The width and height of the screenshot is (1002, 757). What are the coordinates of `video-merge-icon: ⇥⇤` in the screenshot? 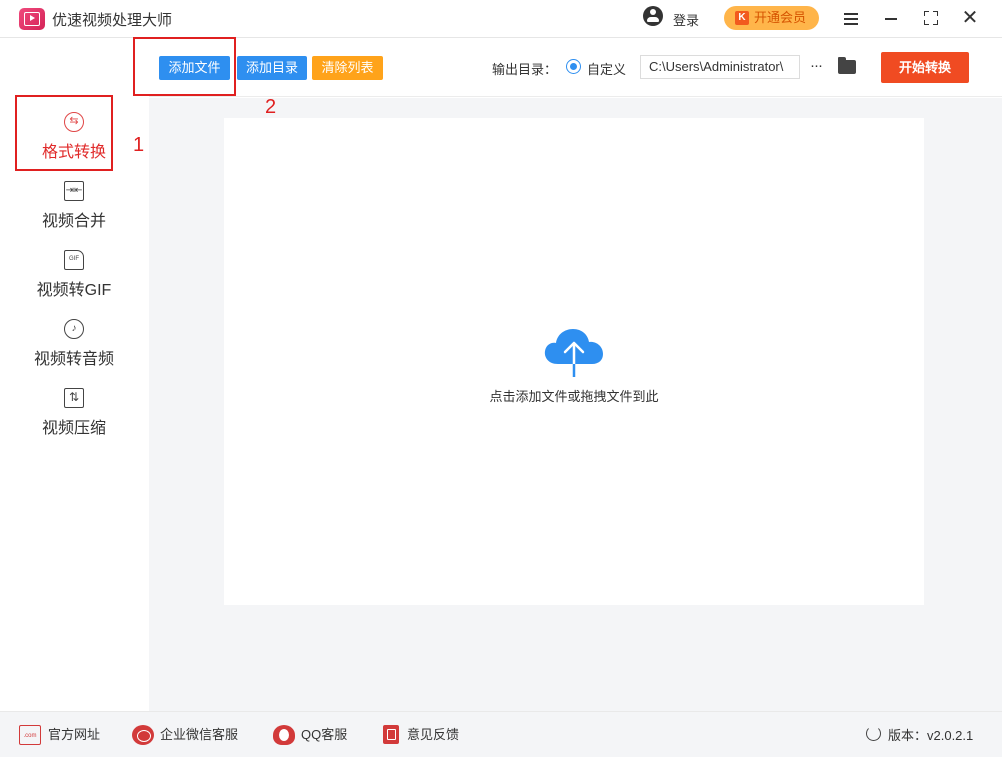 It's located at (74, 191).